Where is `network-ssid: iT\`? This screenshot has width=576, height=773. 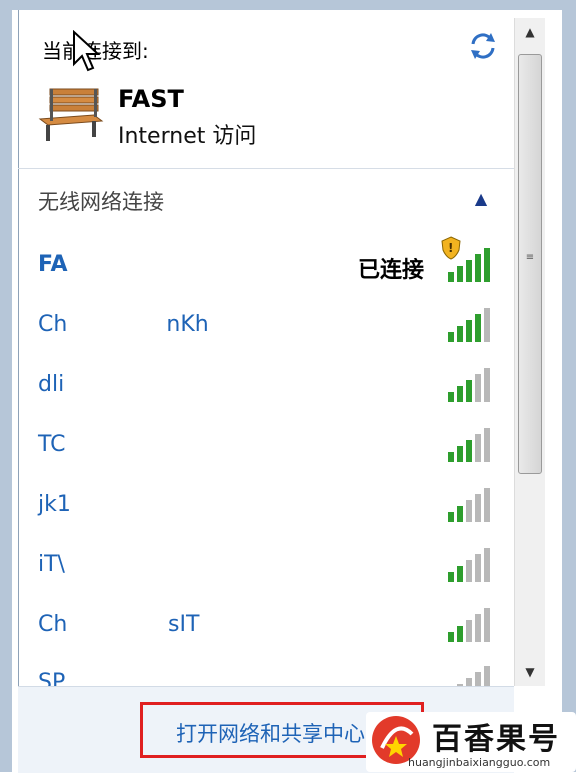
network-ssid: iT\ is located at coordinates (51, 564).